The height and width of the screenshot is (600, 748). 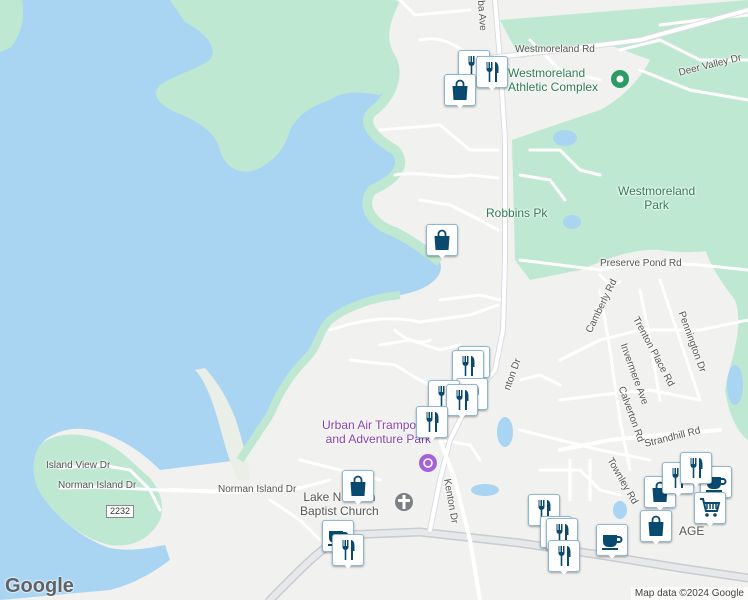 I want to click on map-attribution: Map data ©2024 Google, so click(x=689, y=593).